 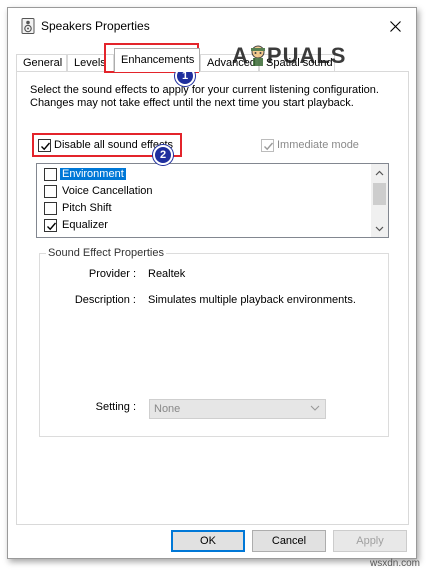 What do you see at coordinates (204, 174) in the screenshot?
I see `list-item-environment: Environment` at bounding box center [204, 174].